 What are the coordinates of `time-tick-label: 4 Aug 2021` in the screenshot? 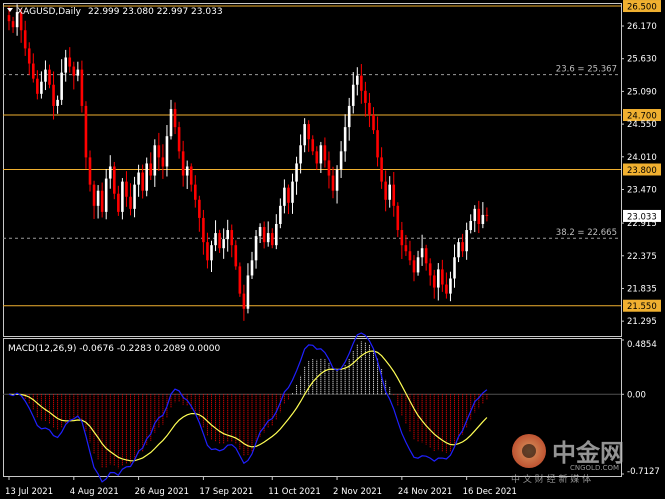 It's located at (94, 492).